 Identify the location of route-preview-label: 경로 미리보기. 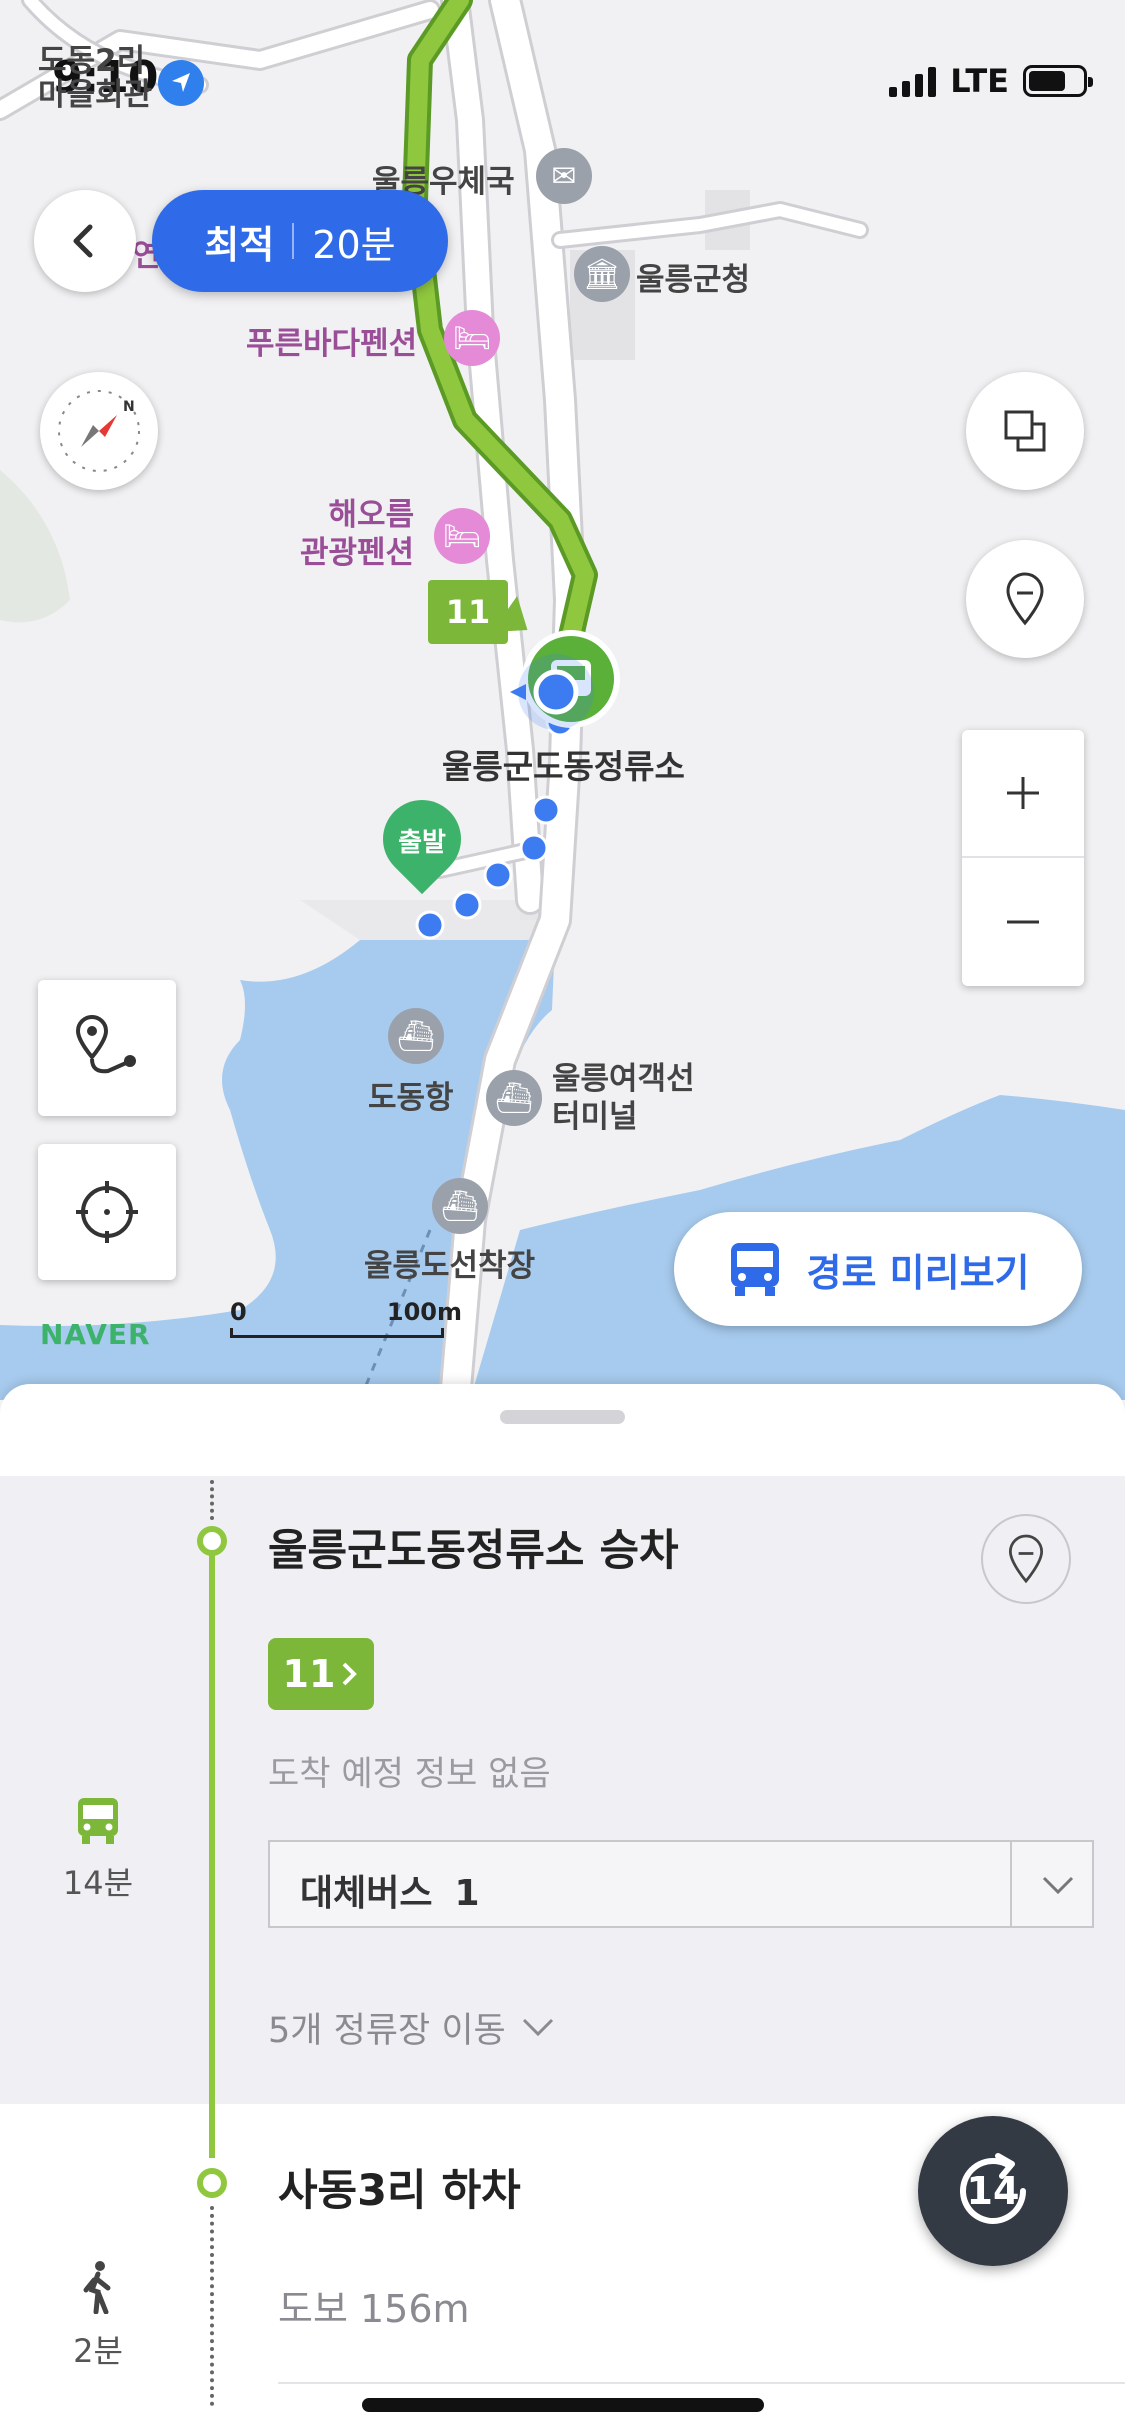
(918, 1272).